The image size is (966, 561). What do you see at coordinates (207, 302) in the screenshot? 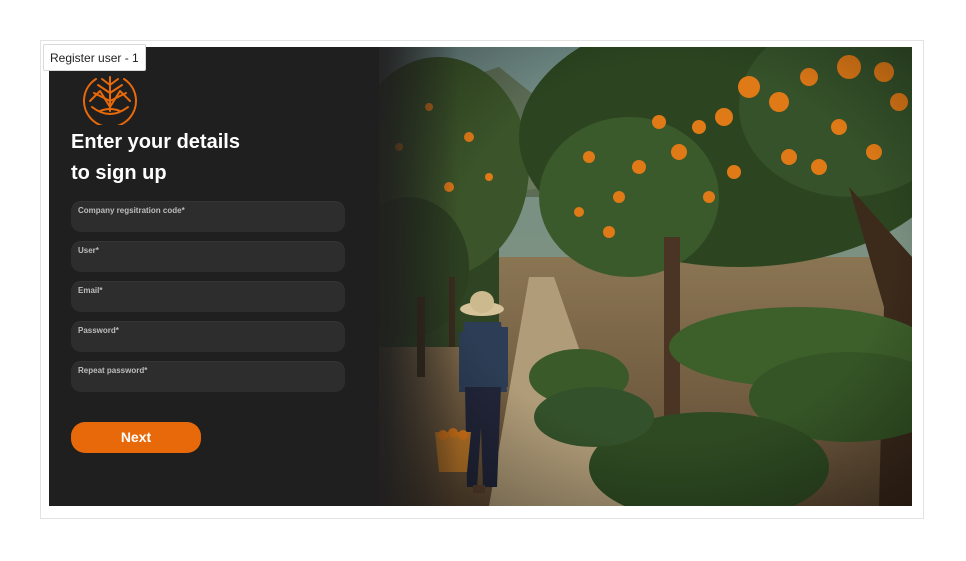
I see `email-input` at bounding box center [207, 302].